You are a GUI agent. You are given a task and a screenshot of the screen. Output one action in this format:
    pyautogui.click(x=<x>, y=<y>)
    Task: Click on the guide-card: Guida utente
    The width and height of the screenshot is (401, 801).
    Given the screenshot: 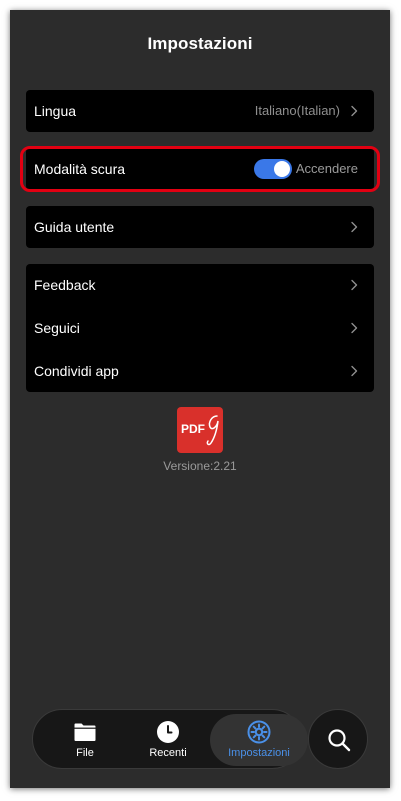 What is the action you would take?
    pyautogui.click(x=200, y=227)
    